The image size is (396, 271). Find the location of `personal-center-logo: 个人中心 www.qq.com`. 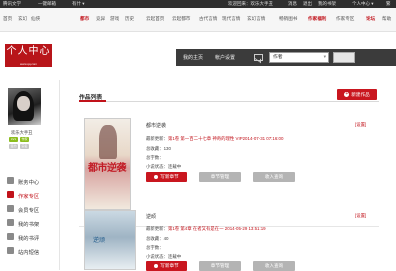

personal-center-logo: 个人中心 www.qq.com is located at coordinates (28, 55).